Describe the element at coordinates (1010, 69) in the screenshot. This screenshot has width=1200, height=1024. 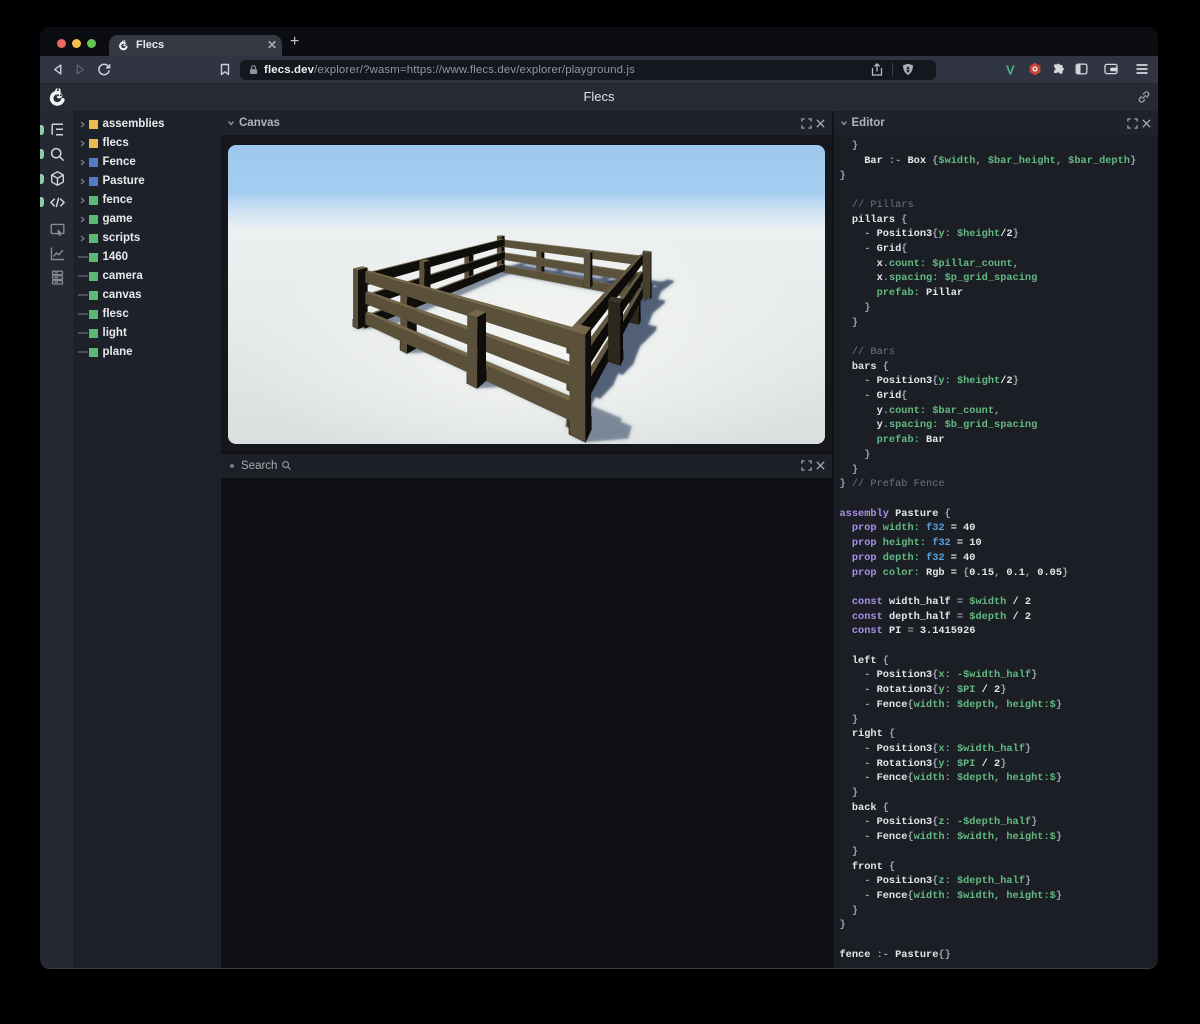
I see `svg-text: V` at that location.